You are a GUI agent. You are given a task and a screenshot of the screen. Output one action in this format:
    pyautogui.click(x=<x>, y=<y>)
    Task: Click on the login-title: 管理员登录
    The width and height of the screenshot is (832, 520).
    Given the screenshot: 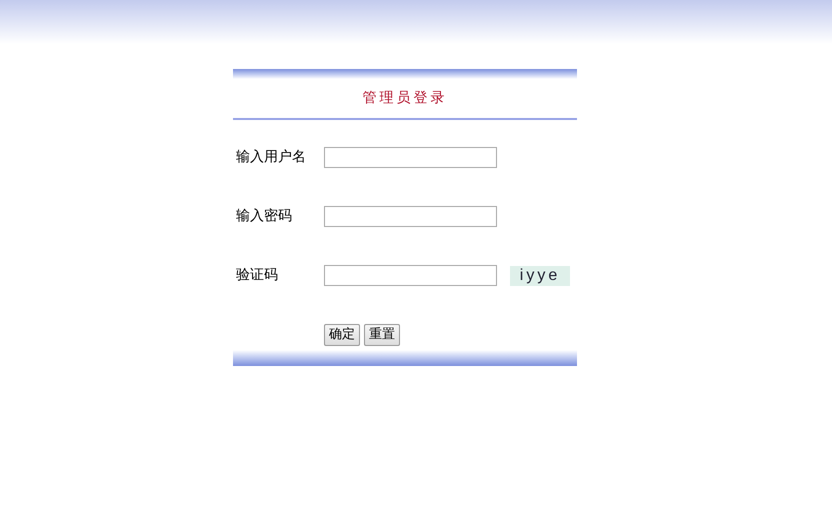 What is the action you would take?
    pyautogui.click(x=405, y=98)
    